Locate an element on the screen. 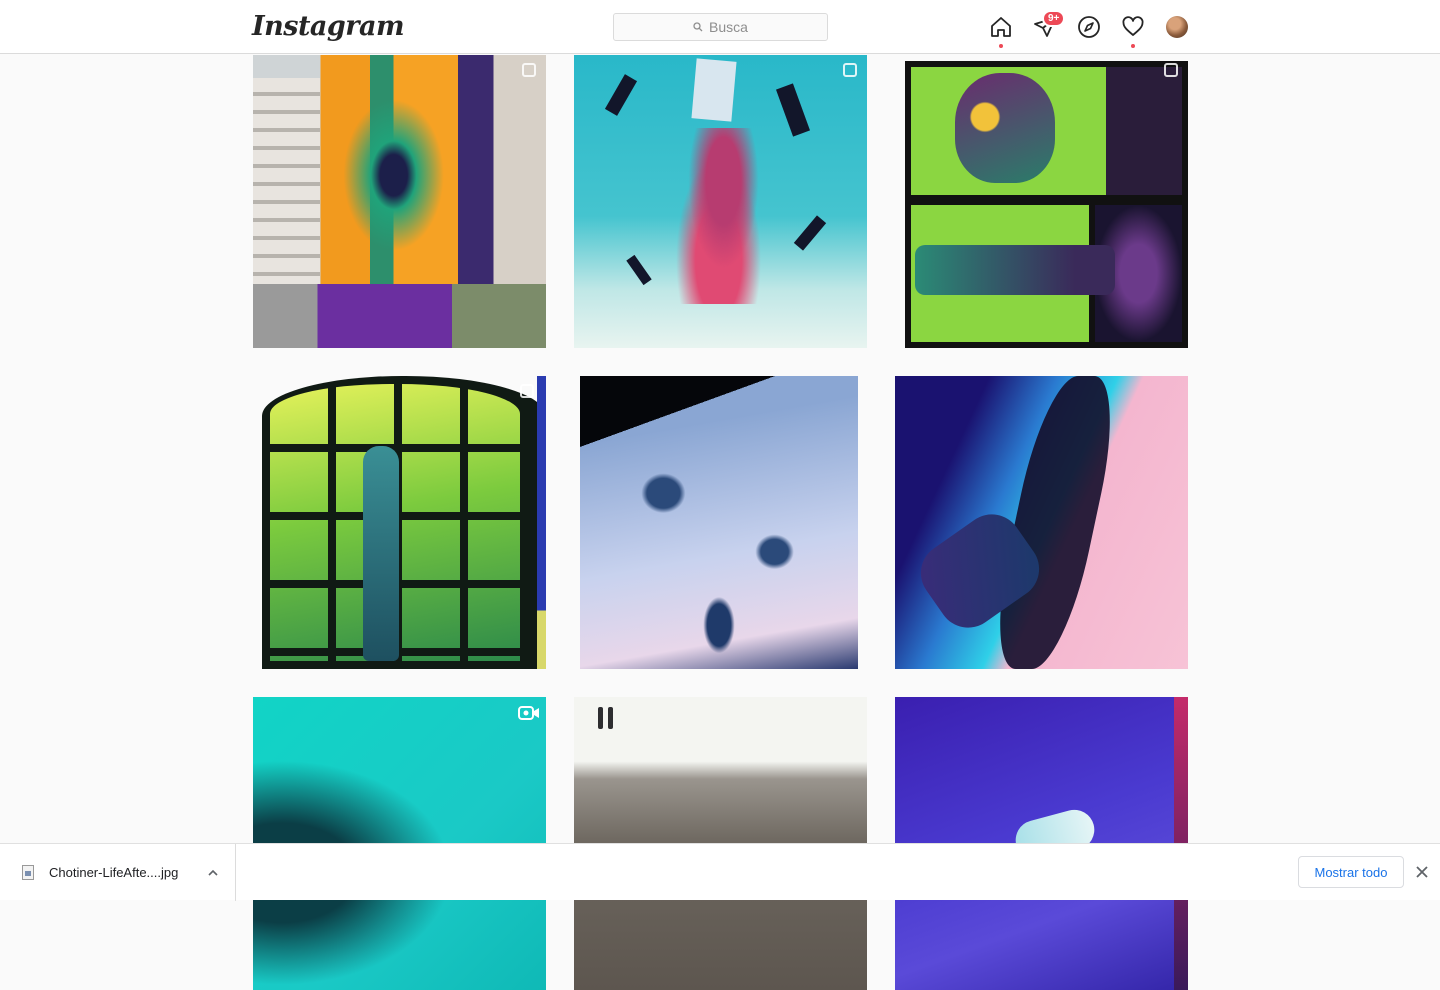 This screenshot has width=1440, height=990. explore-button is located at coordinates (1089, 27).